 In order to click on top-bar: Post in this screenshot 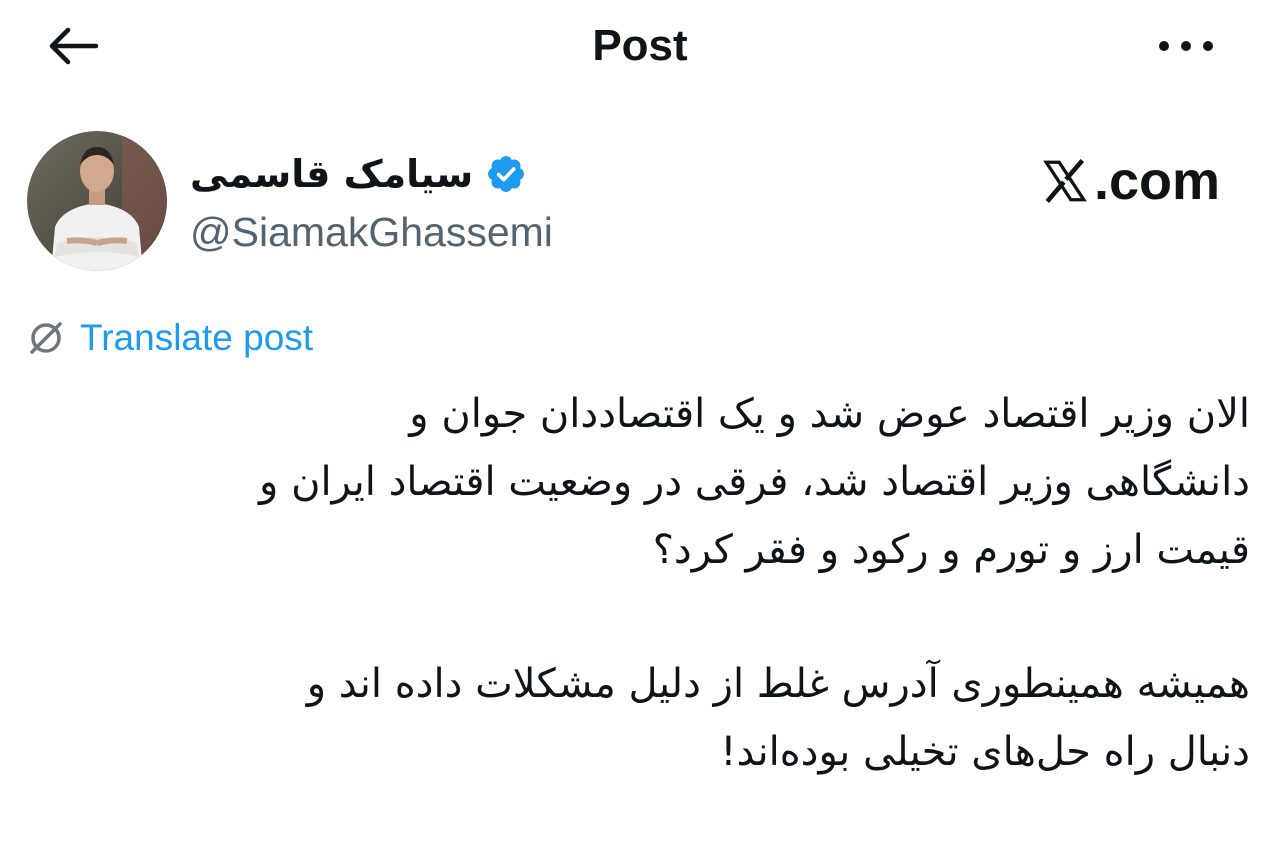, I will do `click(640, 46)`.